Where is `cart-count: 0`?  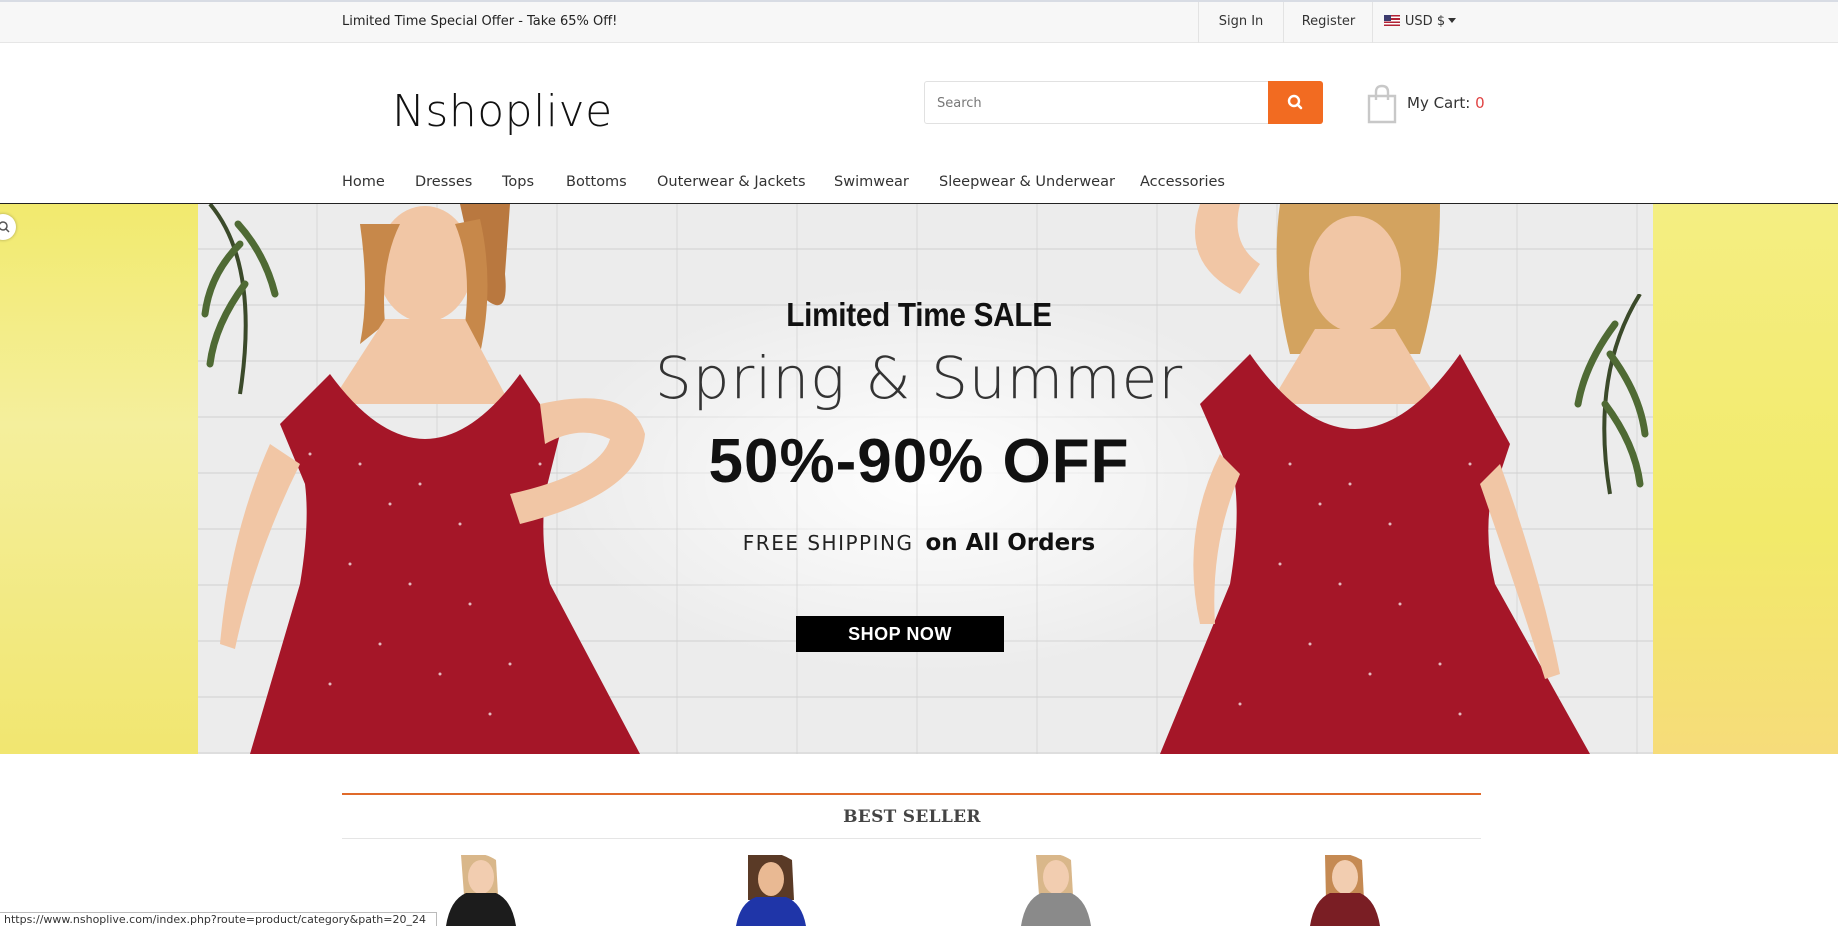
cart-count: 0 is located at coordinates (1480, 103).